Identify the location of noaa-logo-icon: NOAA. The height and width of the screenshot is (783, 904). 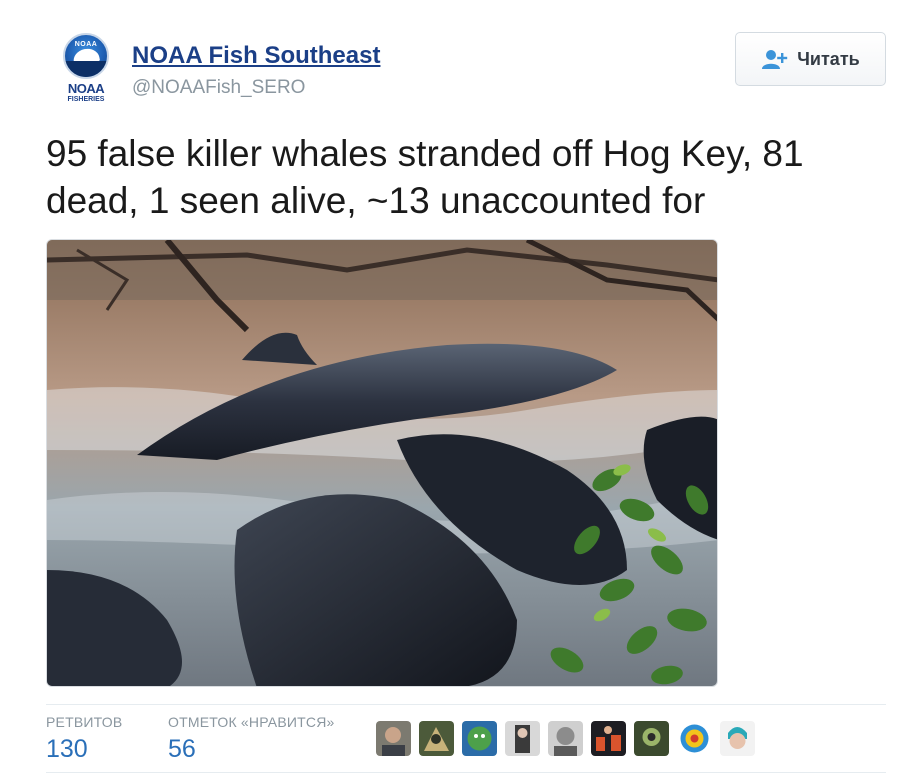
(86, 56).